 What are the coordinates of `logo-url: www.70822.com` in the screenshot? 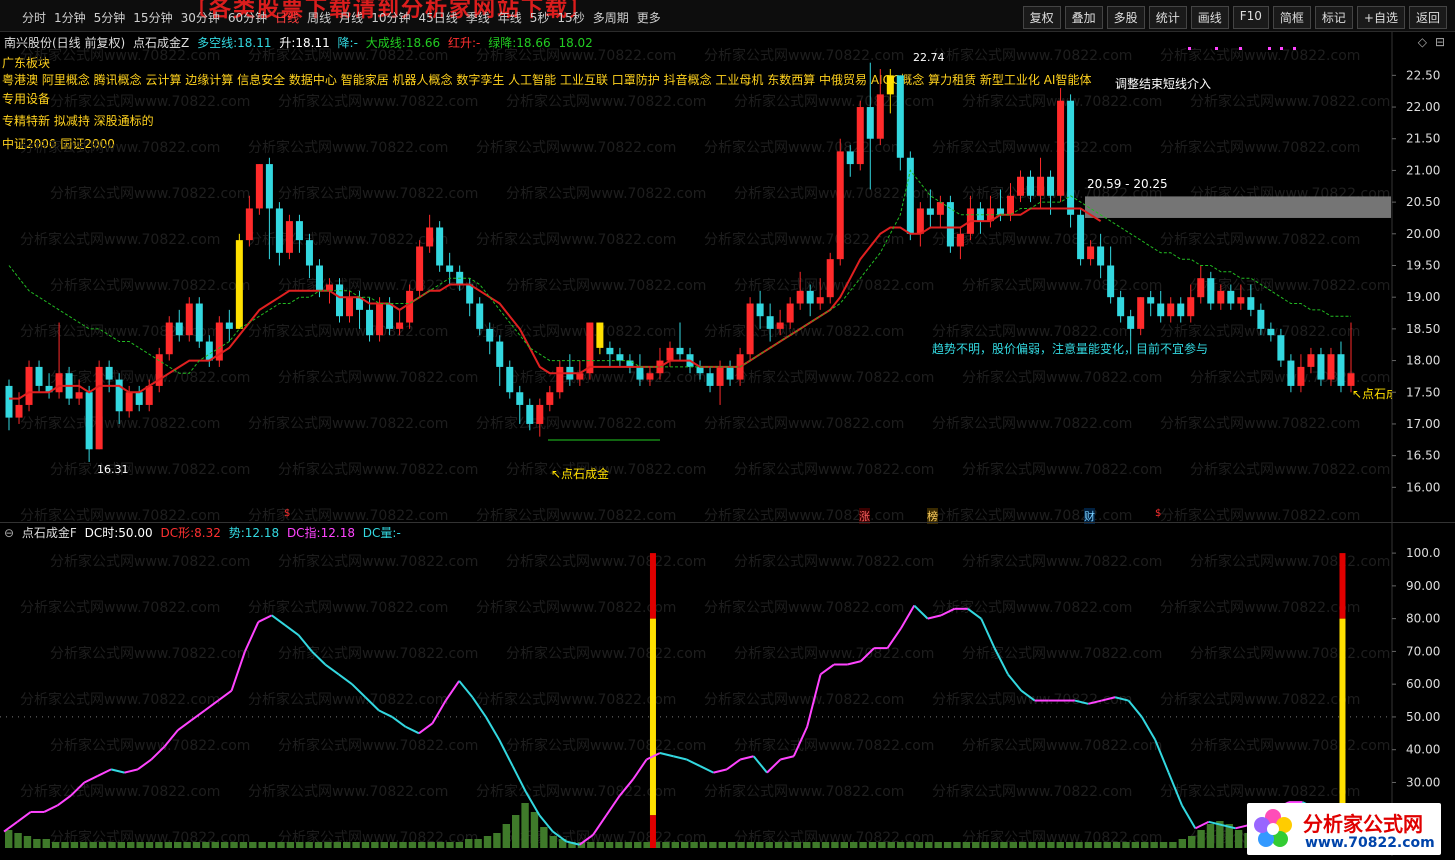 It's located at (1370, 843).